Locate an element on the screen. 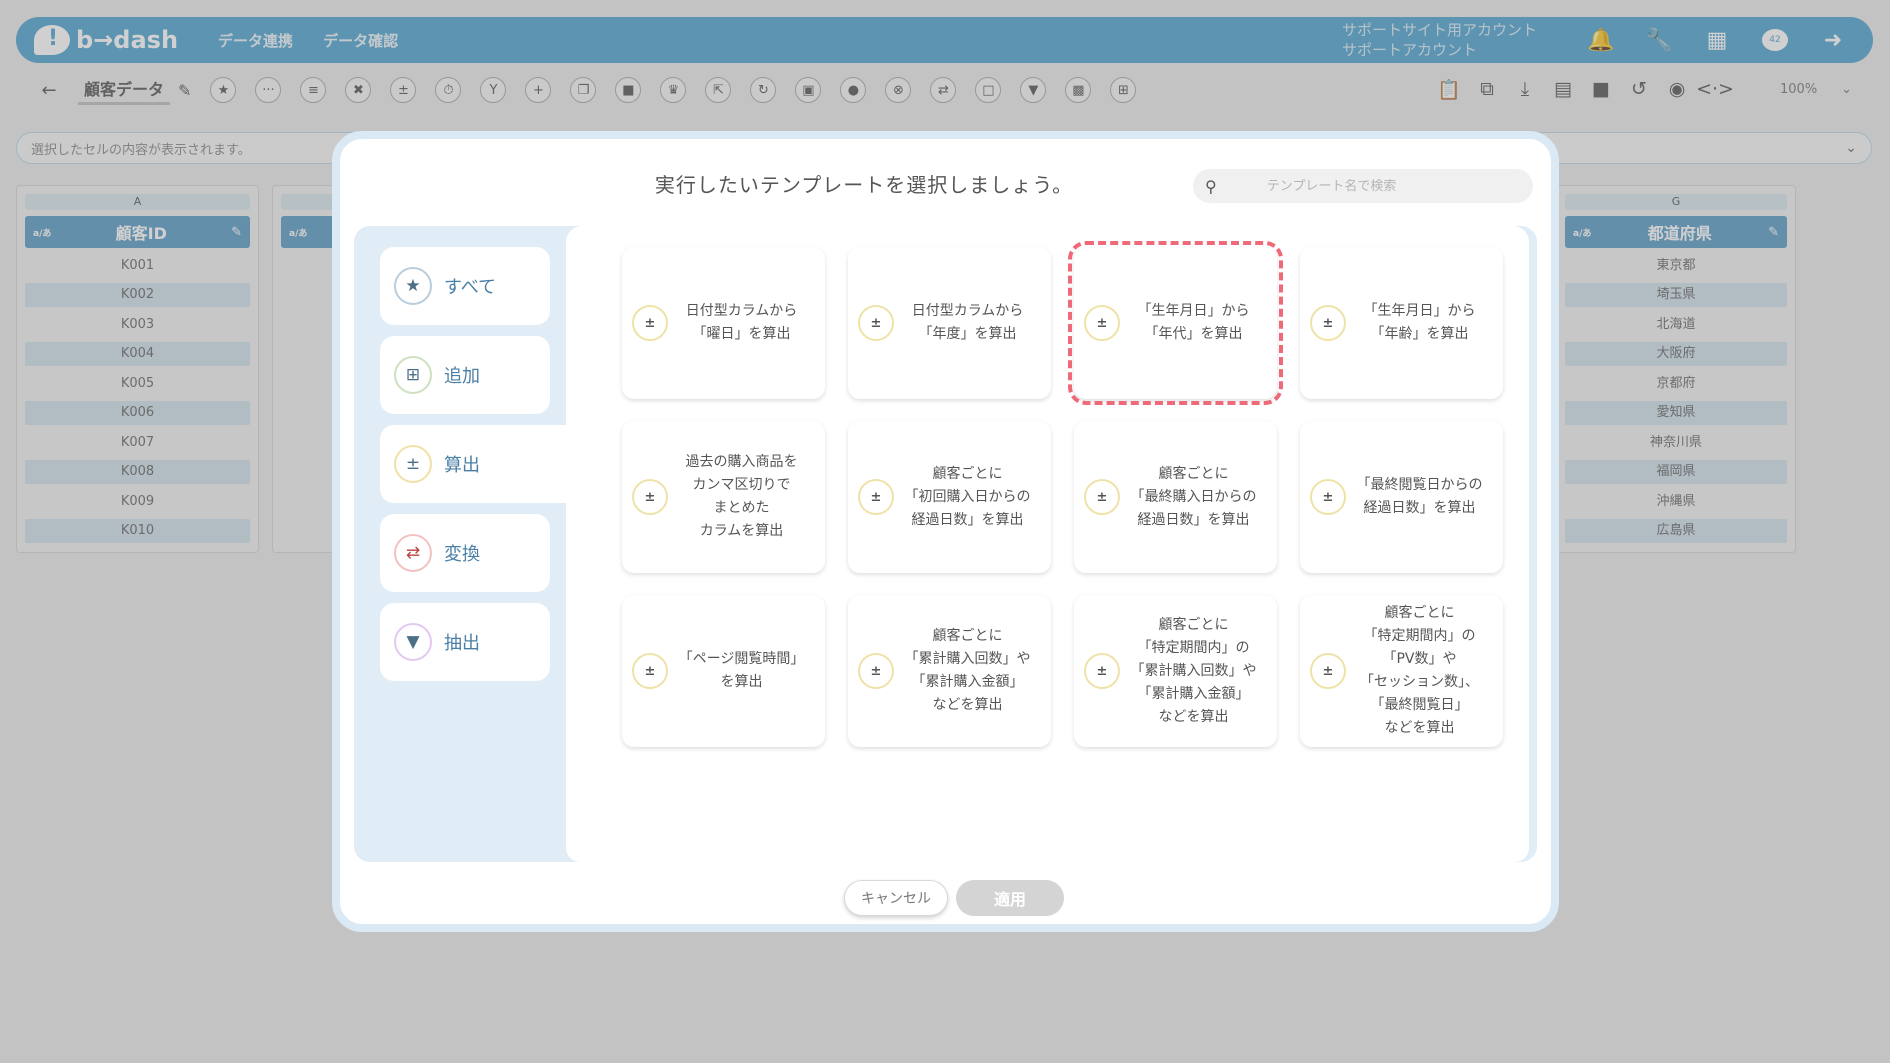 Image resolution: width=1890 pixels, height=1063 pixels. category-calc: ± 算出 is located at coordinates (479, 464).